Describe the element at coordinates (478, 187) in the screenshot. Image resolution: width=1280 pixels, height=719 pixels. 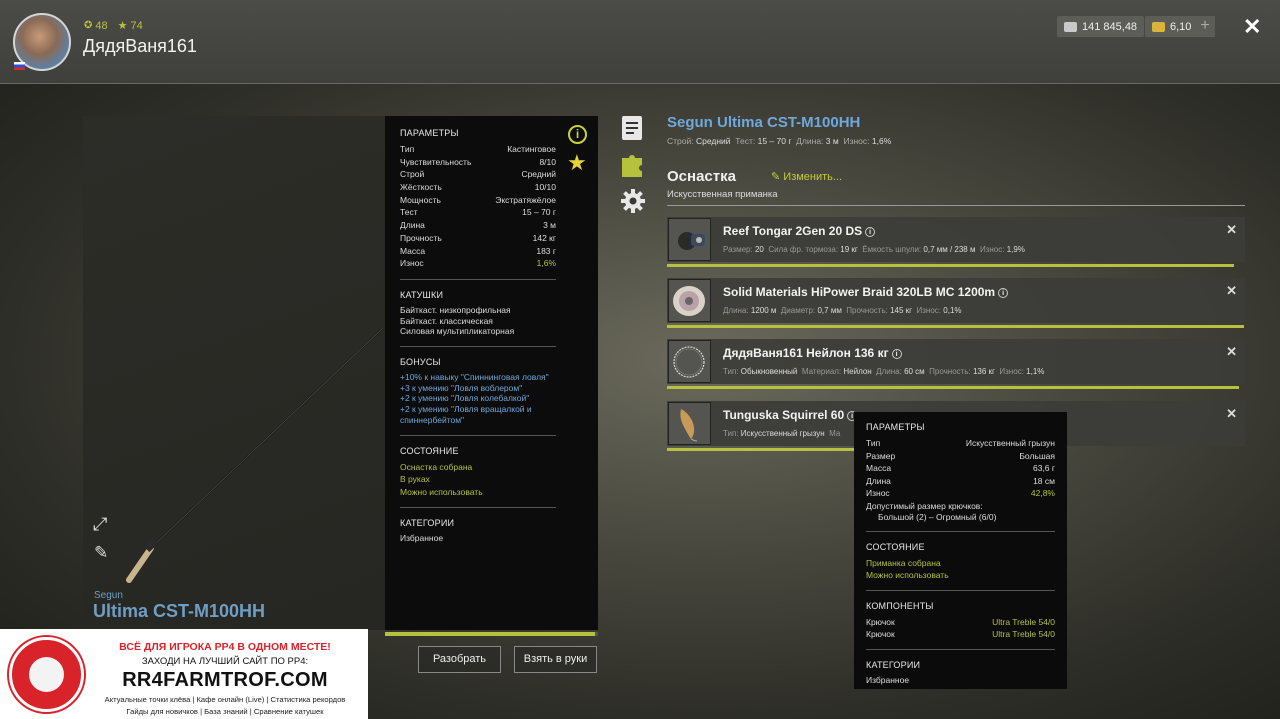
I see `param-row: Жёсткость 10/10` at that location.